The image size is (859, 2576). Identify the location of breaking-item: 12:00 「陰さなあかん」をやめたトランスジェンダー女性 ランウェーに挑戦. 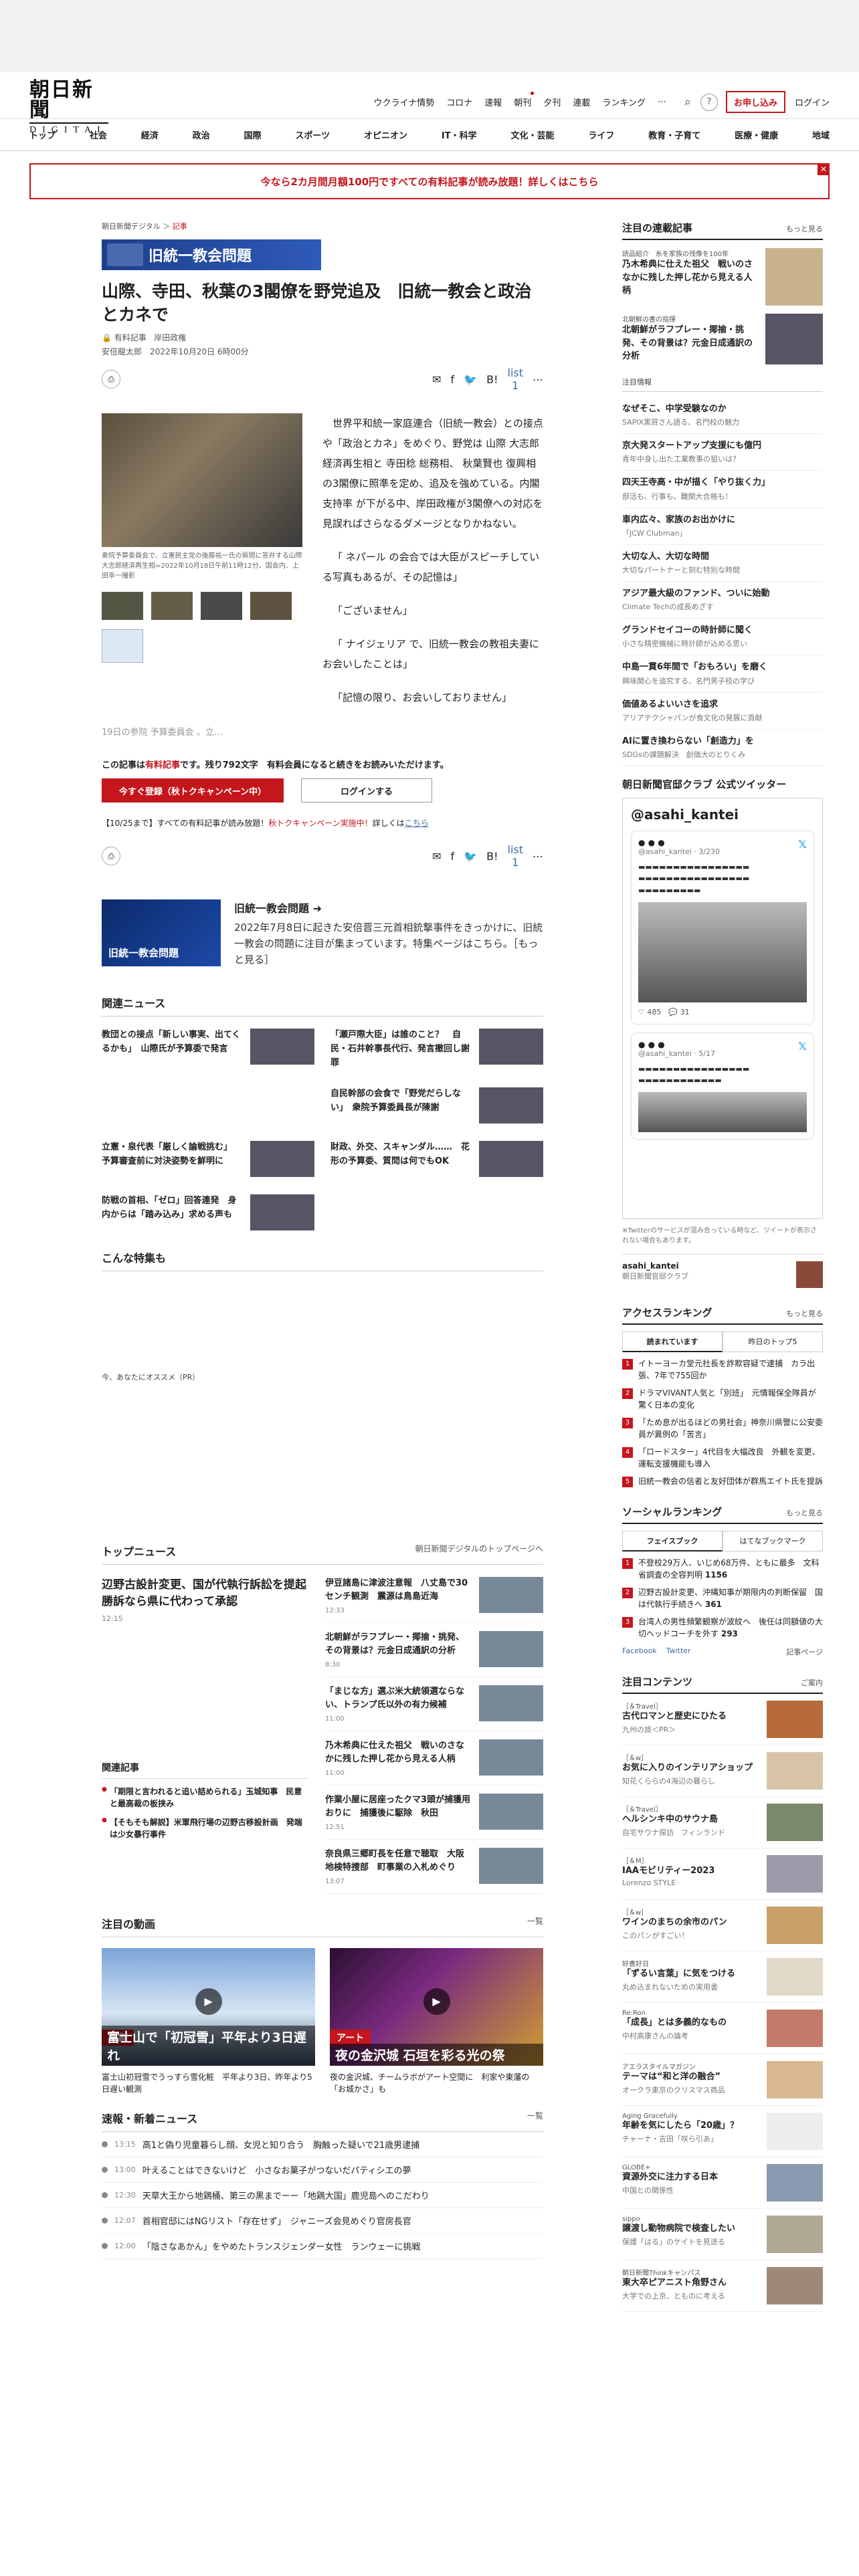
(322, 2247).